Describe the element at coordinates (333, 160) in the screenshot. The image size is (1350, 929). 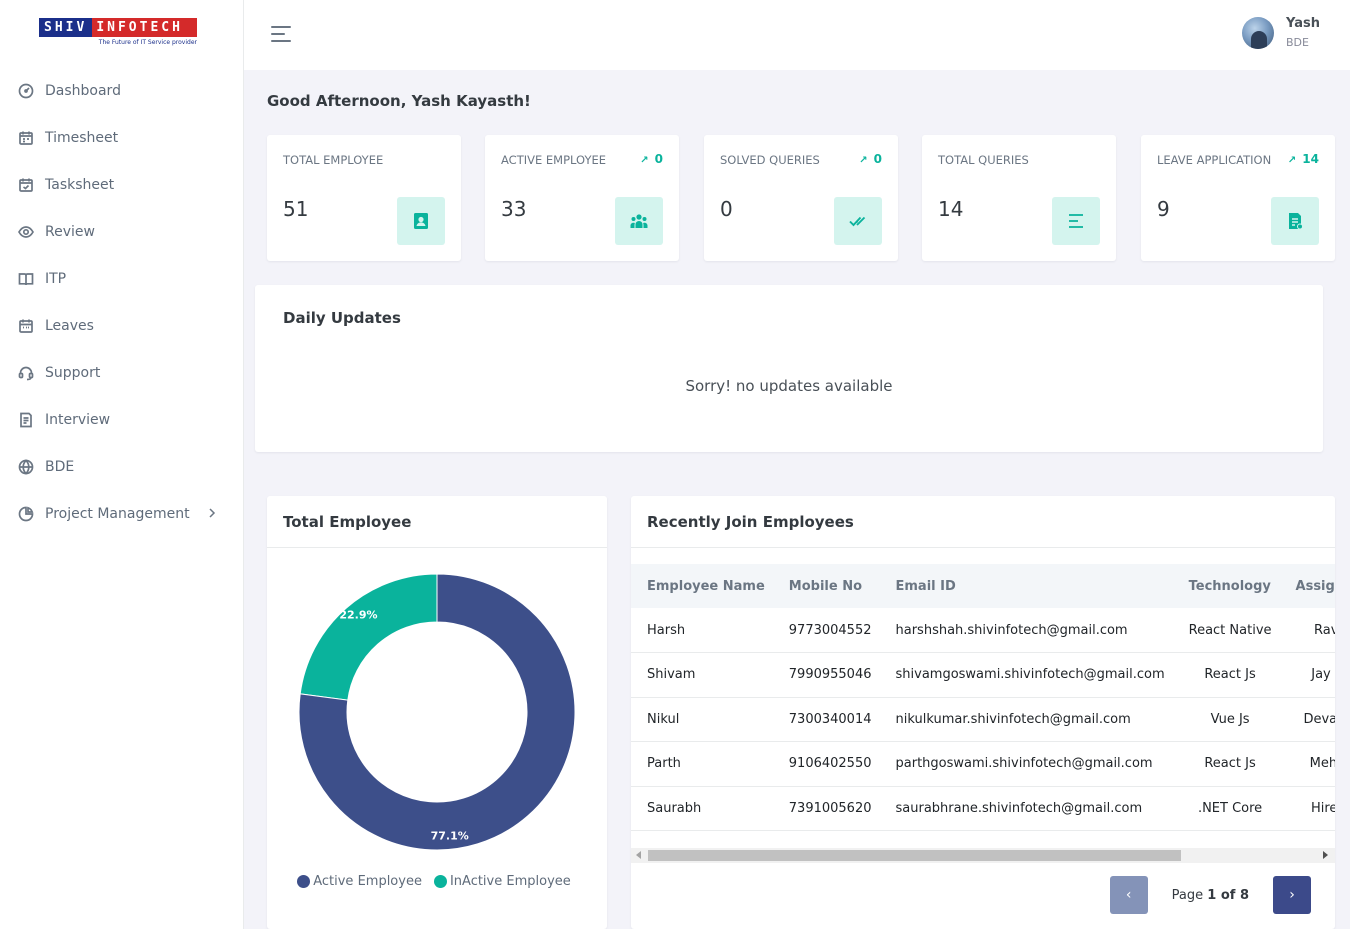
I see `stat-title: TOTAL EMPLOYEE` at that location.